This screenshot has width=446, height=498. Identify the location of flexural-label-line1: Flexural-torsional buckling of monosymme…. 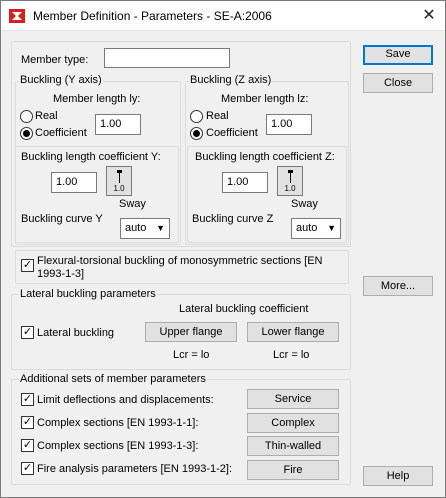
(180, 261).